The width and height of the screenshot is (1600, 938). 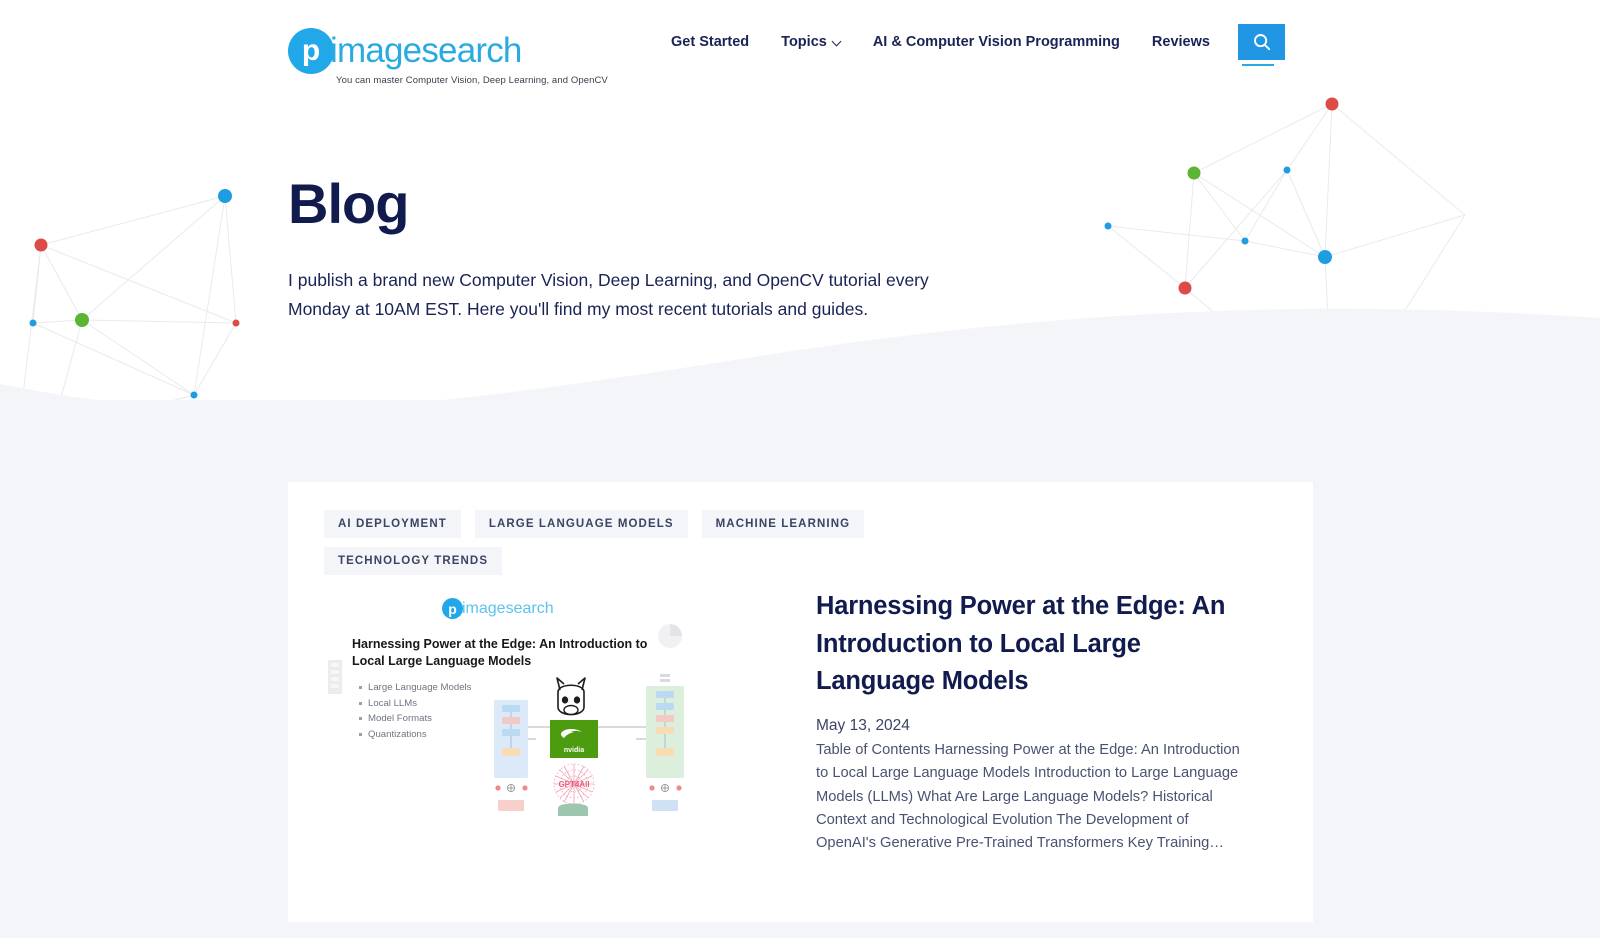 I want to click on thumbnail-bullet: Large Language Models, so click(x=414, y=688).